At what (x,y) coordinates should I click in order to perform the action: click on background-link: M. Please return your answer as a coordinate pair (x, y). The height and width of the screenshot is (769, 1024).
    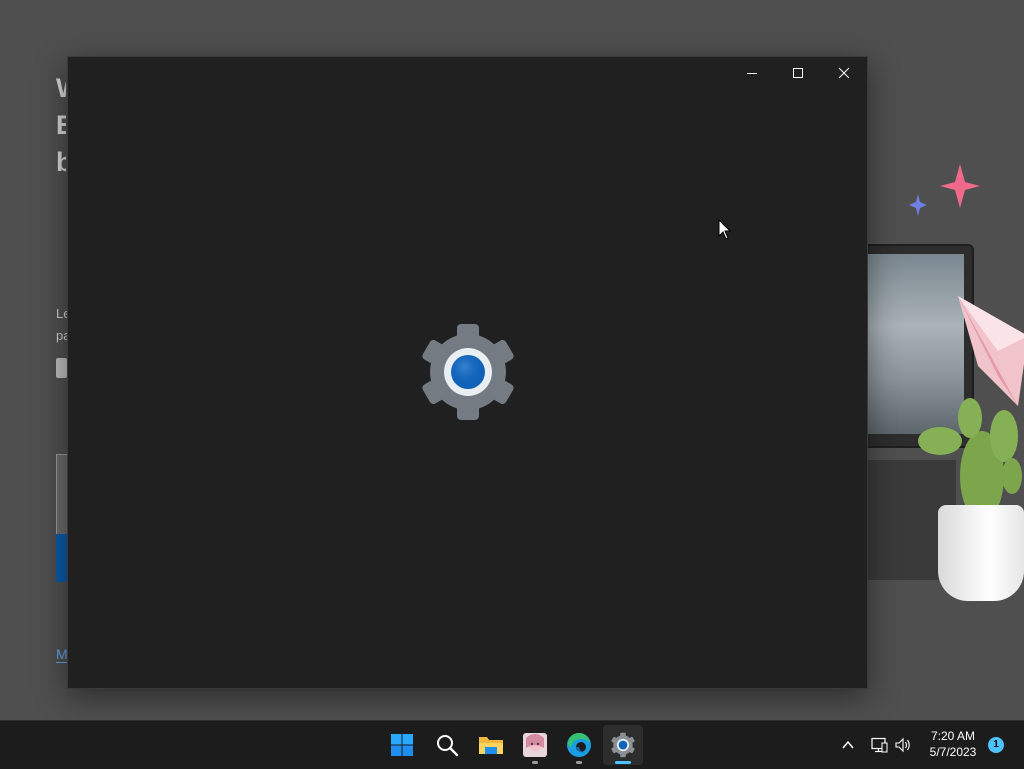
    Looking at the image, I should click on (61, 654).